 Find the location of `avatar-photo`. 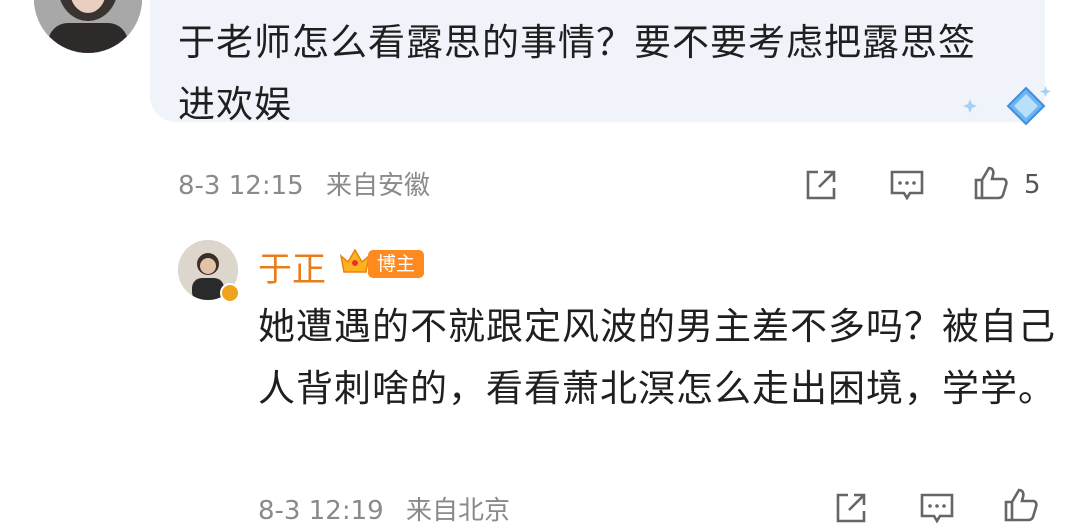

avatar-photo is located at coordinates (88, 26).